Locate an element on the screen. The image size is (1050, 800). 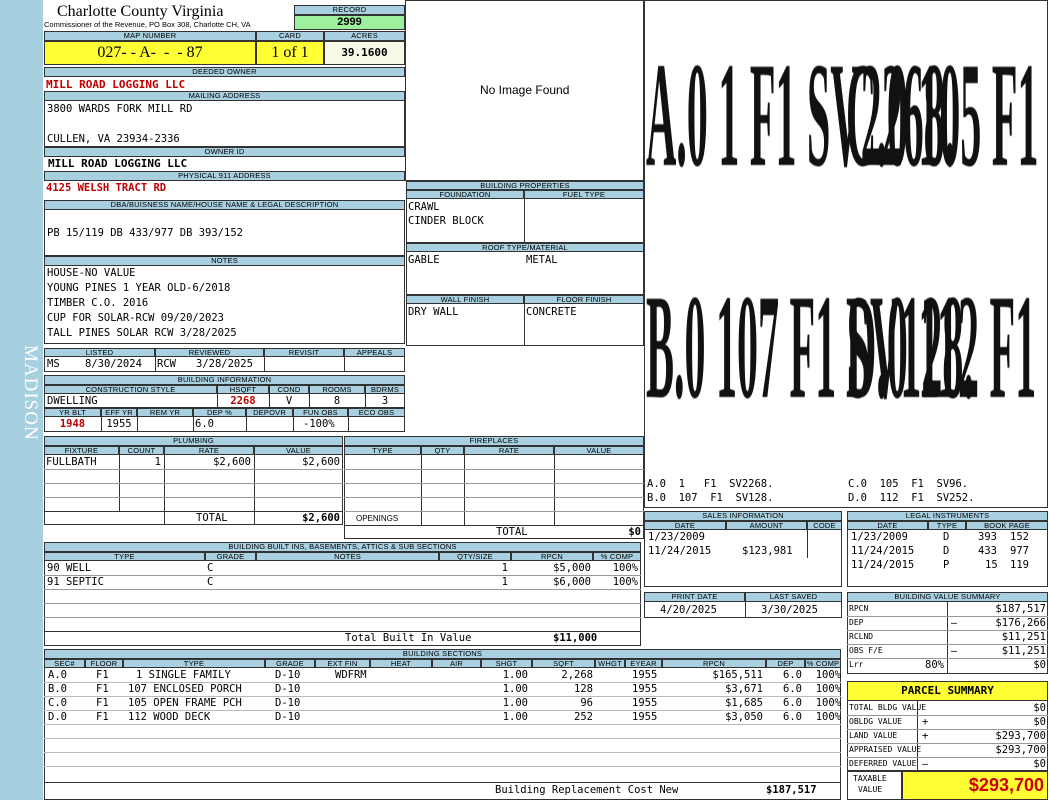
builtin-comp: 100% is located at coordinates (625, 582).